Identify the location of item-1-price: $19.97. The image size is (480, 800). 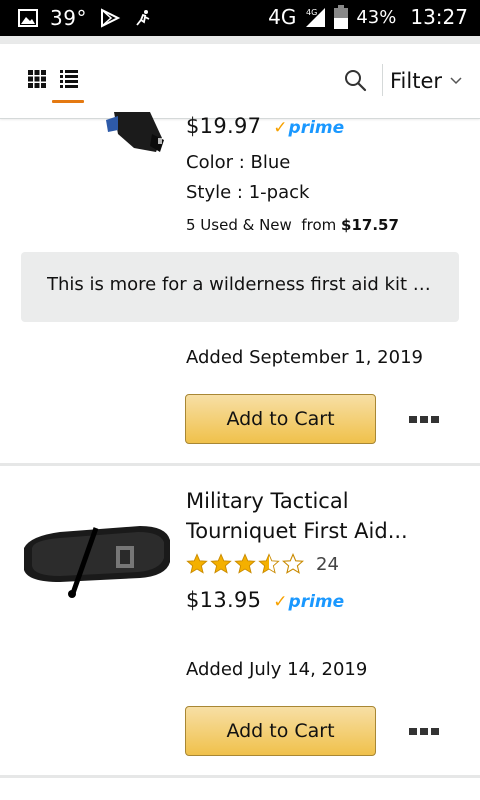
(224, 126).